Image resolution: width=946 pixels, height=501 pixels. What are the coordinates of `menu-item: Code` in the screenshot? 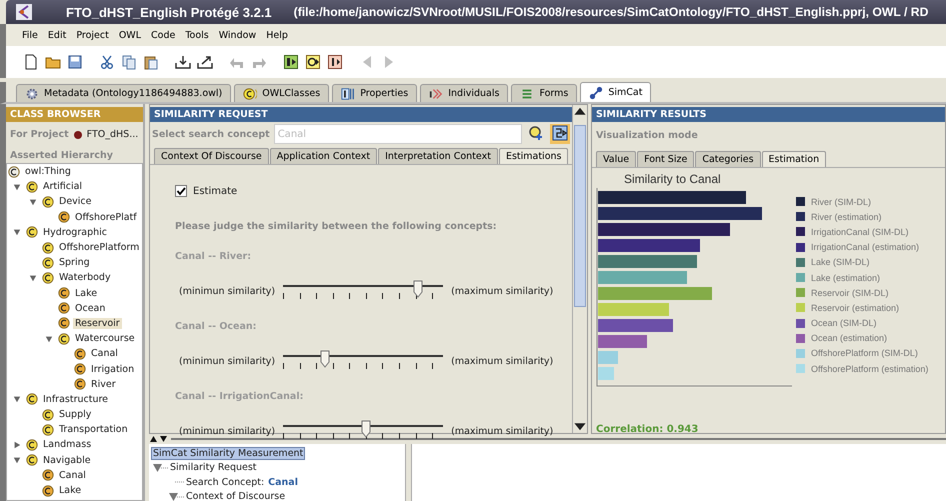 It's located at (163, 35).